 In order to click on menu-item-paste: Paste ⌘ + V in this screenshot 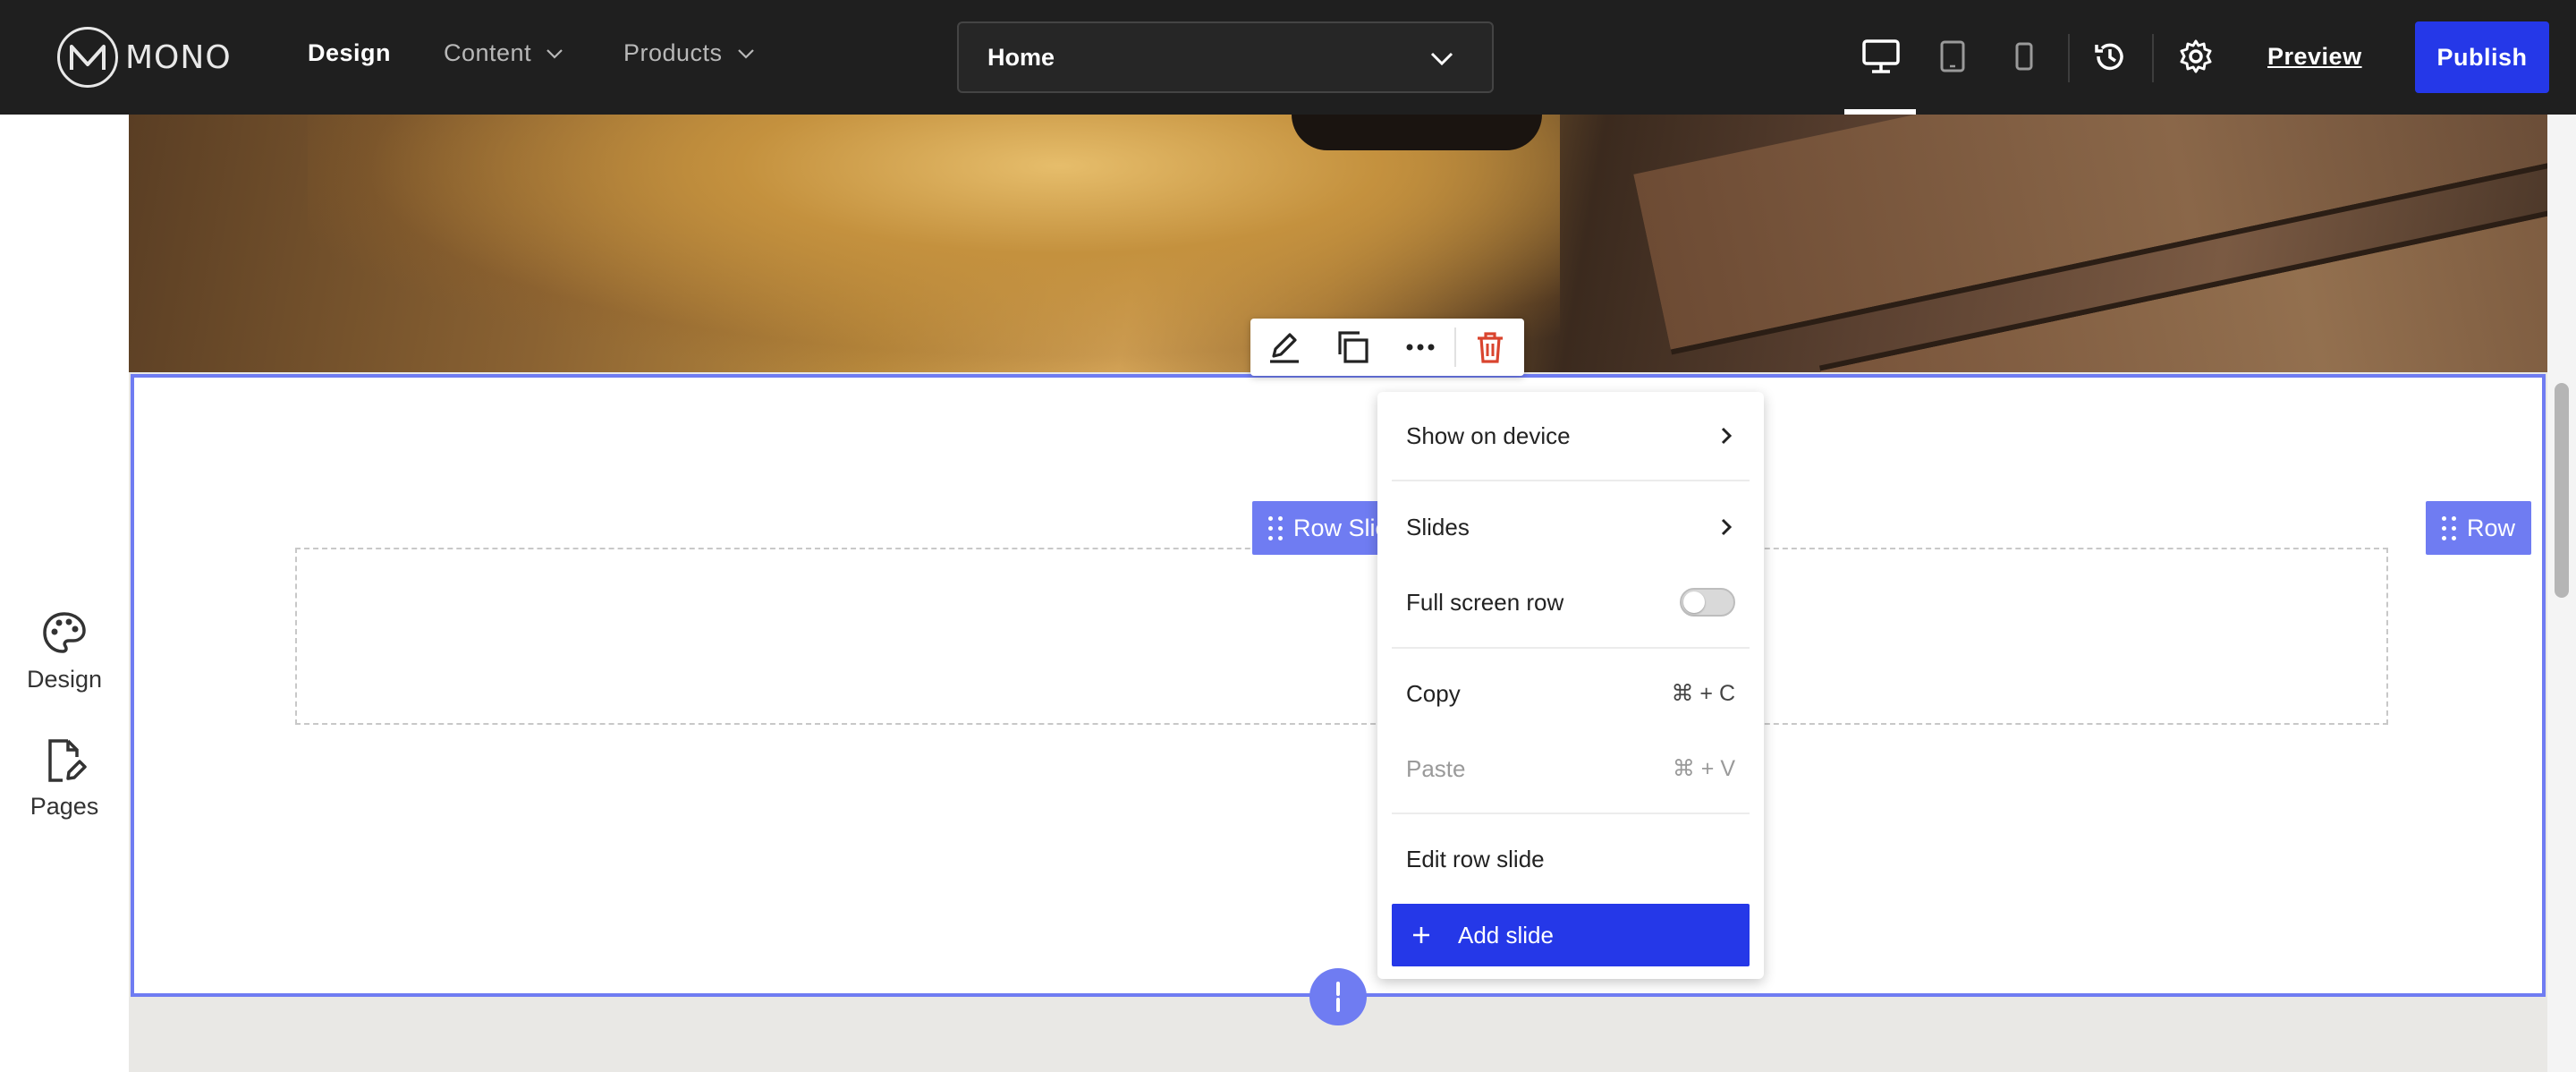, I will do `click(1570, 768)`.